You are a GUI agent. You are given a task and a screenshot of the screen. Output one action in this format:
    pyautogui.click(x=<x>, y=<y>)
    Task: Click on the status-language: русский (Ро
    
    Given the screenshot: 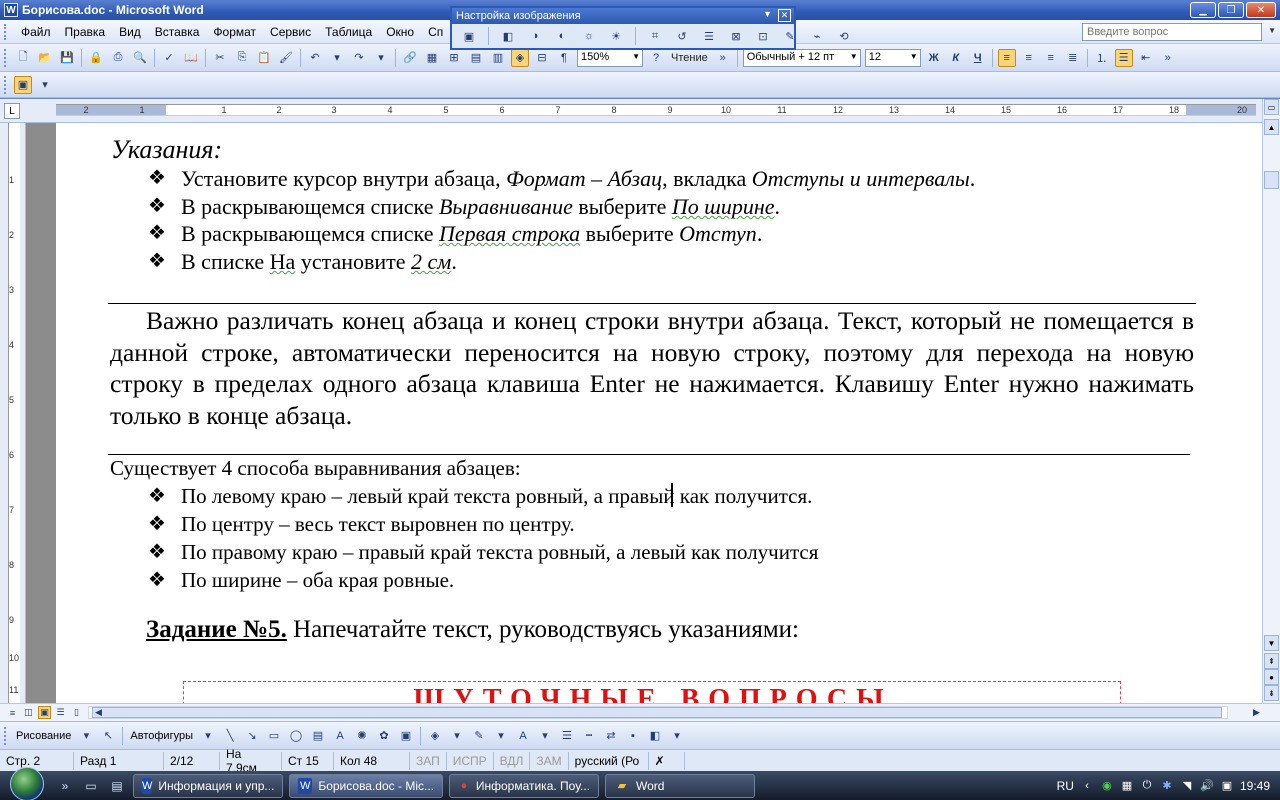 What is the action you would take?
    pyautogui.click(x=609, y=760)
    